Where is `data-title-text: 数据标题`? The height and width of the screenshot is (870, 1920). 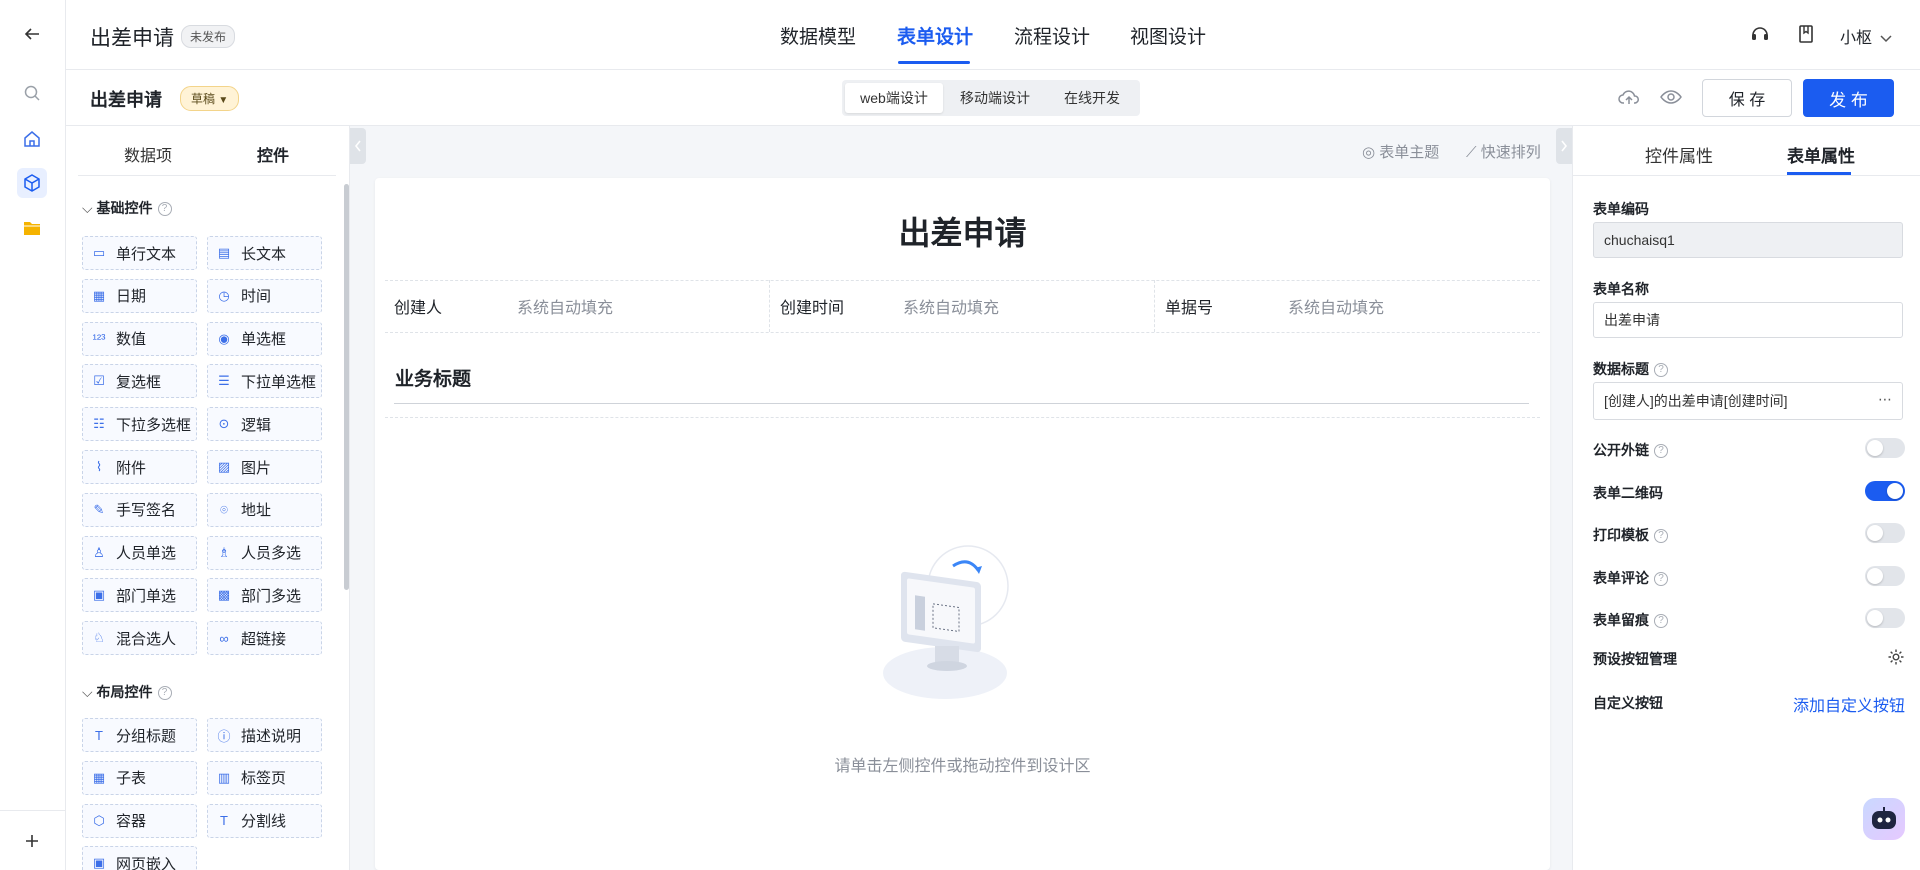
data-title-text: 数据标题 is located at coordinates (1621, 369).